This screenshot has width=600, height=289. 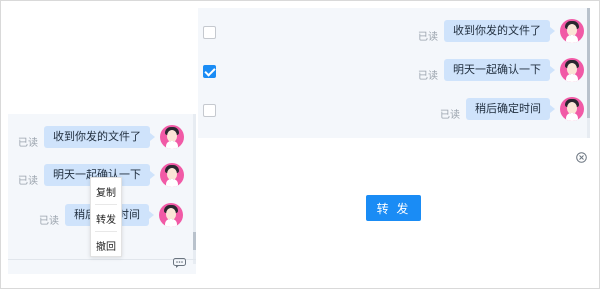 I want to click on selectable-message: 已读 收到你发的文件了, so click(x=501, y=30).